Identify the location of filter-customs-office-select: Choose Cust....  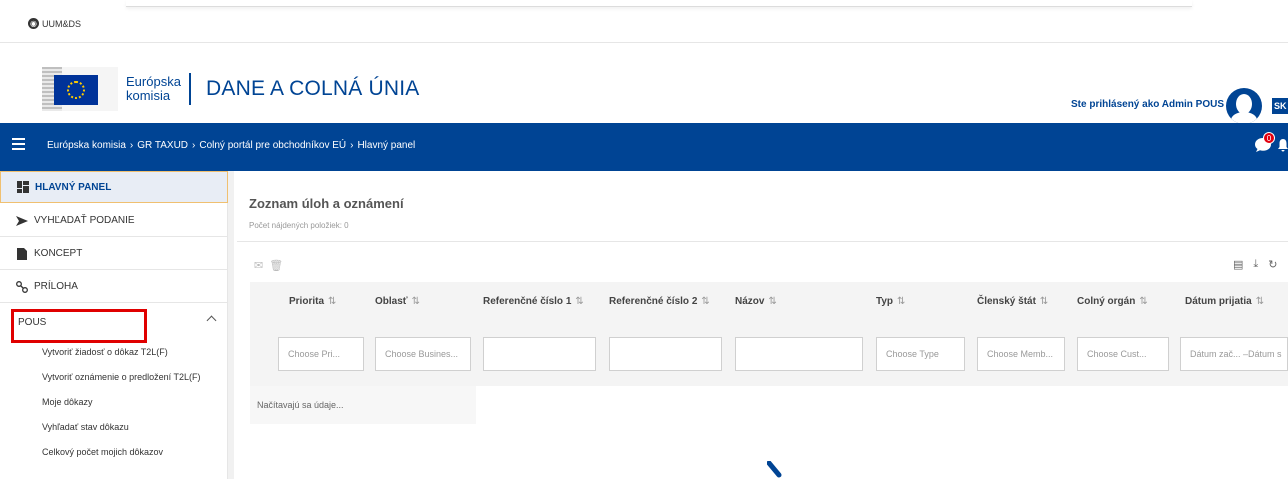
(1123, 354).